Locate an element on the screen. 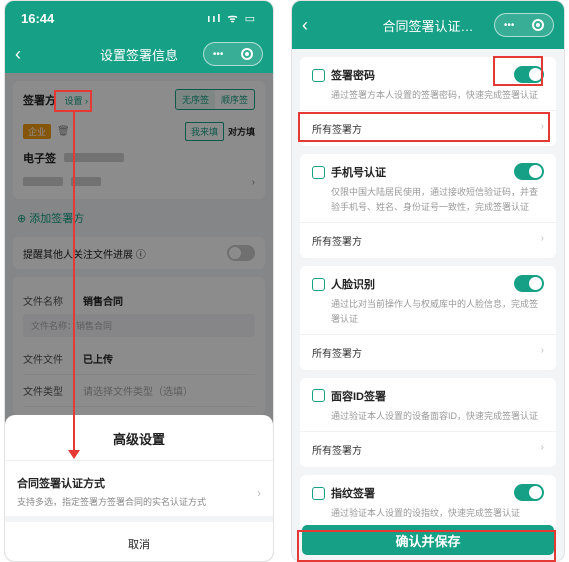 The width and height of the screenshot is (569, 562). sheet-title: 高级设置 is located at coordinates (138, 439).